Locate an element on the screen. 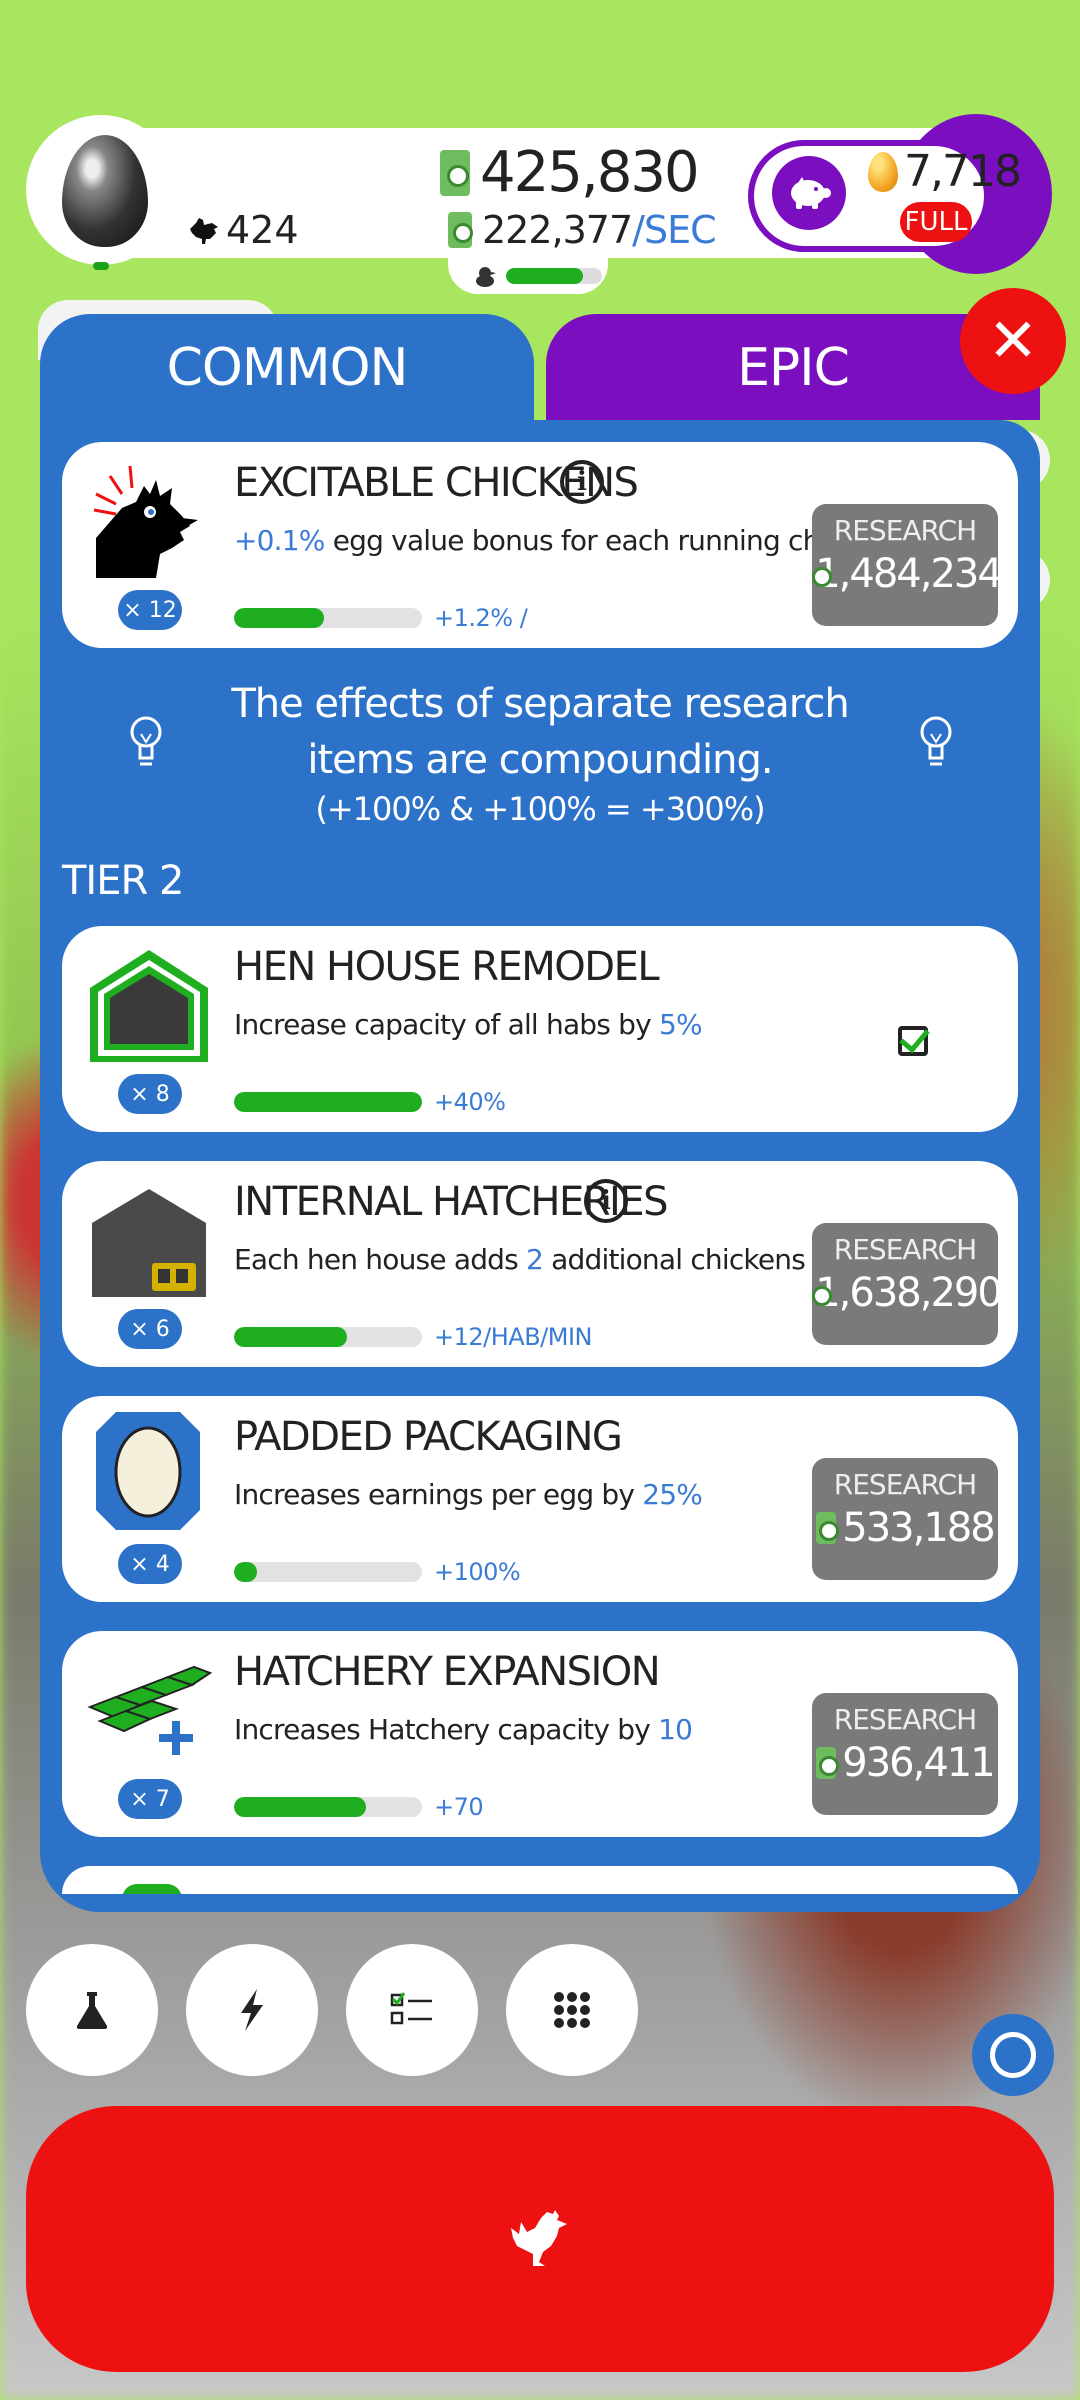 The width and height of the screenshot is (1080, 2400). research-desc-text: Increase capacity of all habs by is located at coordinates (447, 1024).